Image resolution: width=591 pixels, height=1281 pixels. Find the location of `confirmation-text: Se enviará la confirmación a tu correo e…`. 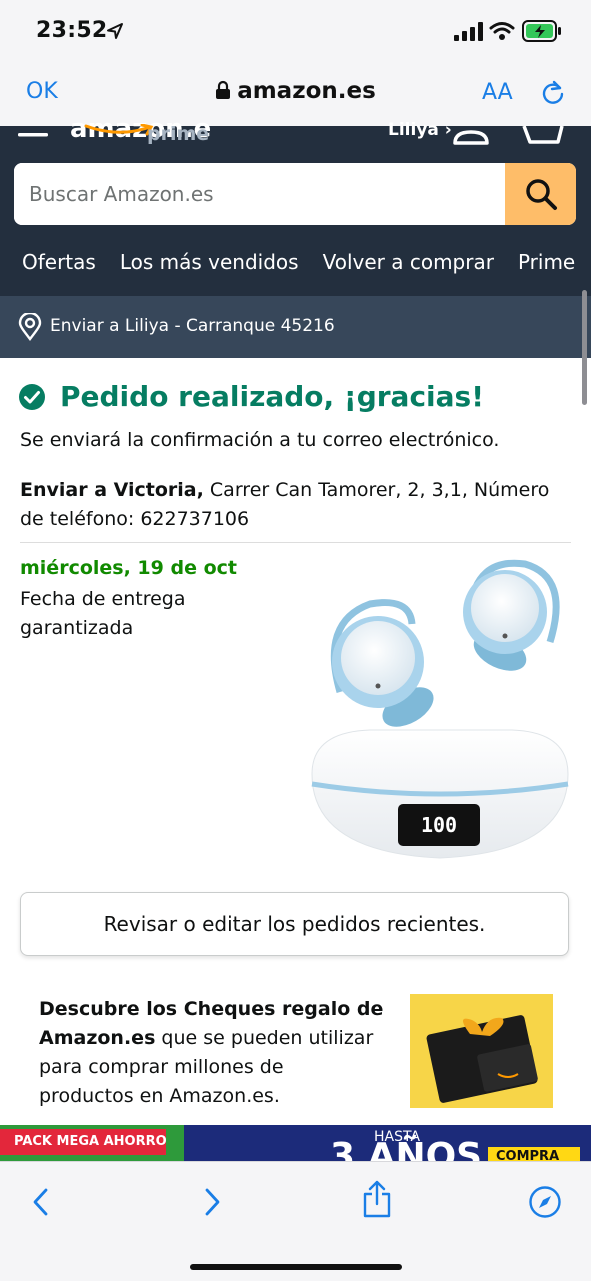

confirmation-text: Se enviará la confirmación a tu correo e… is located at coordinates (260, 440).